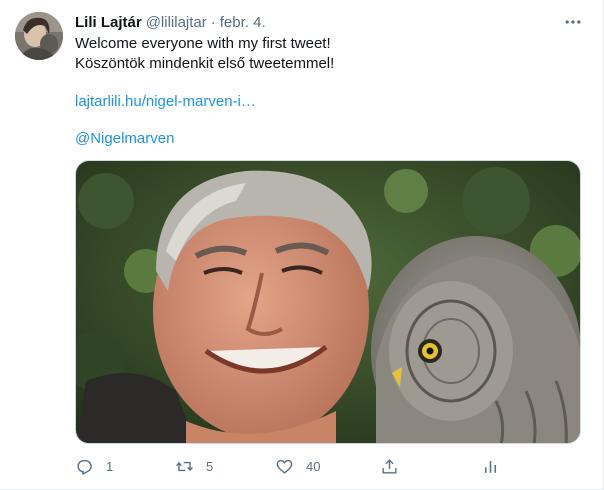 This screenshot has width=604, height=490. Describe the element at coordinates (203, 43) in the screenshot. I see `tweet-text-line-1: Welcome everyone with my first tweet!` at that location.